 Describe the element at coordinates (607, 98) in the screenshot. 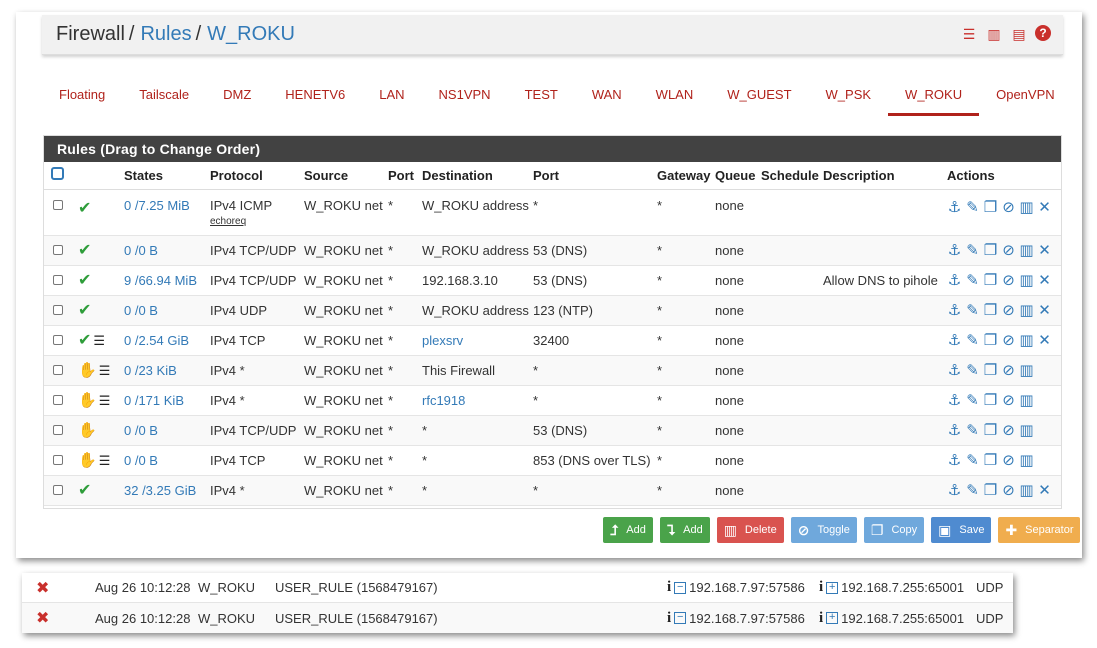

I see `tab-wan: WAN` at that location.